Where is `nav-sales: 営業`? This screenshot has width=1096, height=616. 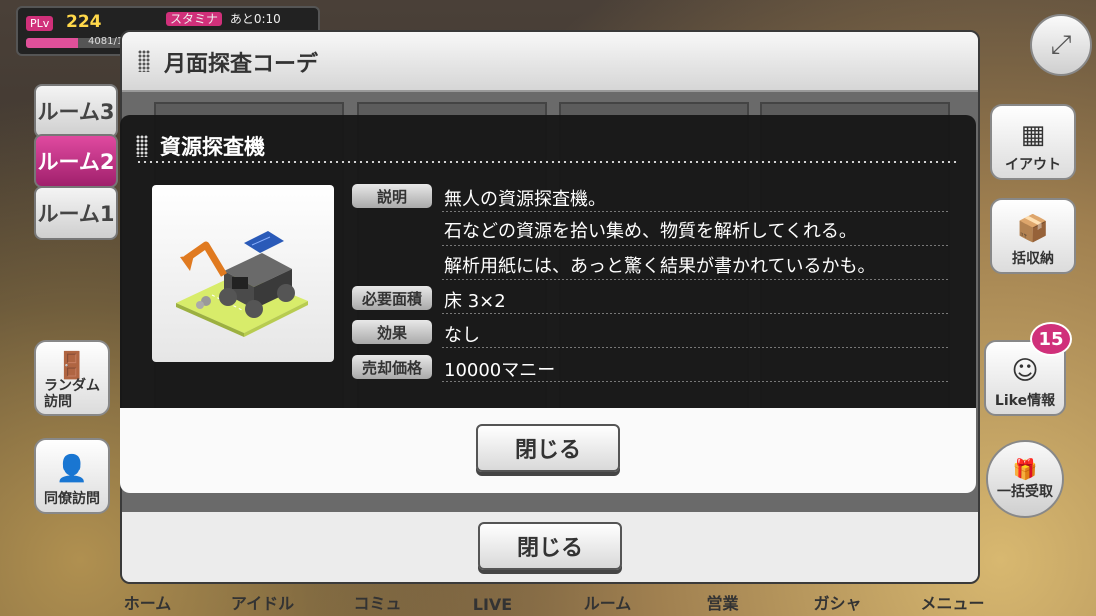 nav-sales: 営業 is located at coordinates (723, 603).